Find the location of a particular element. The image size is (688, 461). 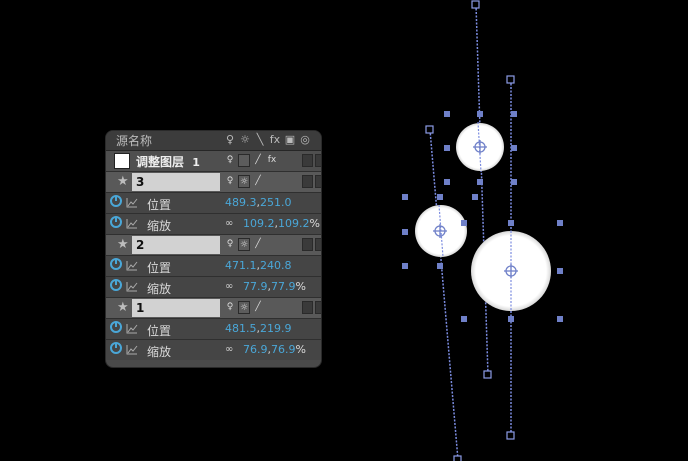

position-property-row: 位置 471.1,240.8 is located at coordinates (213, 266).